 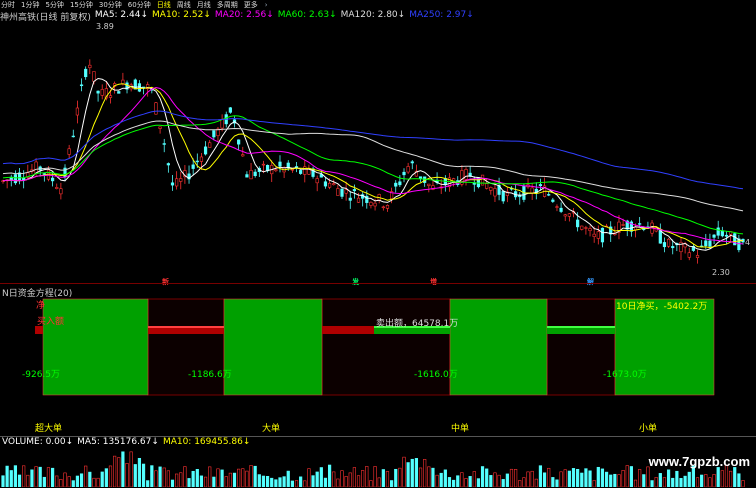 I want to click on high-price-label: 3.89, so click(x=105, y=26).